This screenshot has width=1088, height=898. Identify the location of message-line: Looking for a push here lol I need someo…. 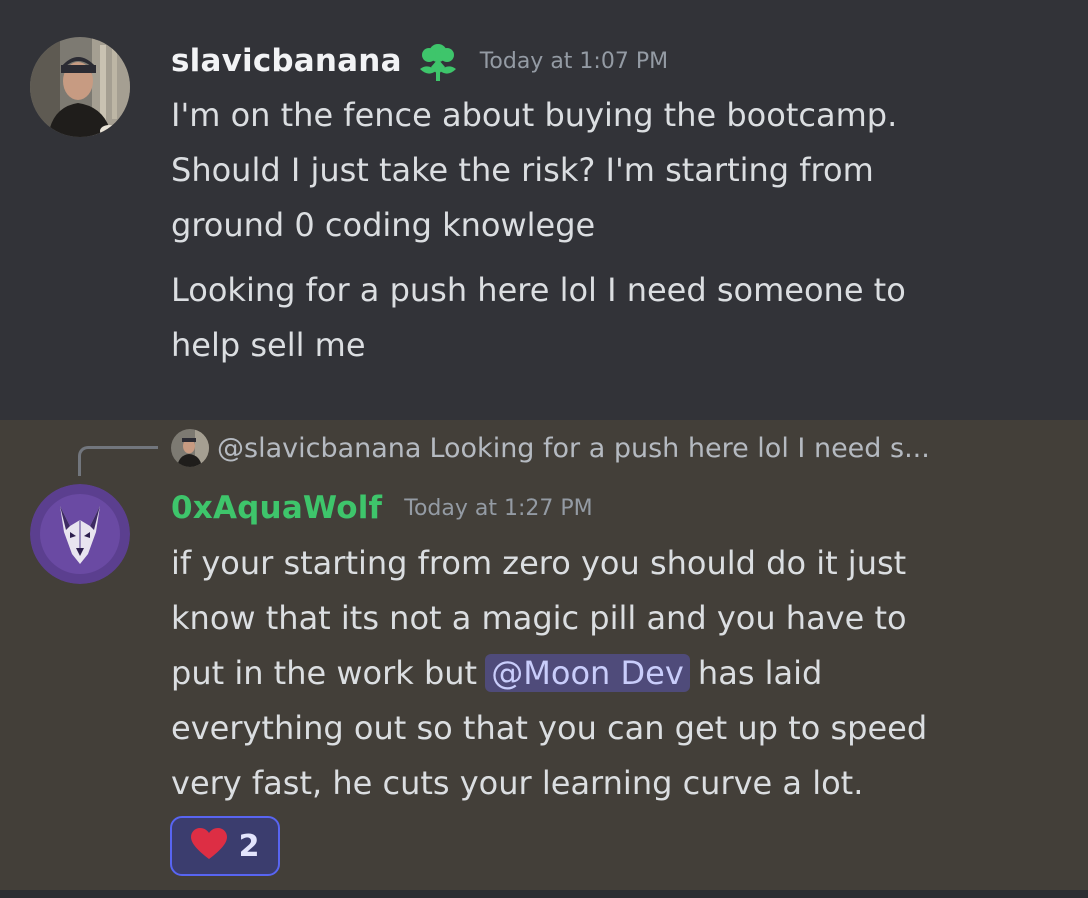
(538, 290).